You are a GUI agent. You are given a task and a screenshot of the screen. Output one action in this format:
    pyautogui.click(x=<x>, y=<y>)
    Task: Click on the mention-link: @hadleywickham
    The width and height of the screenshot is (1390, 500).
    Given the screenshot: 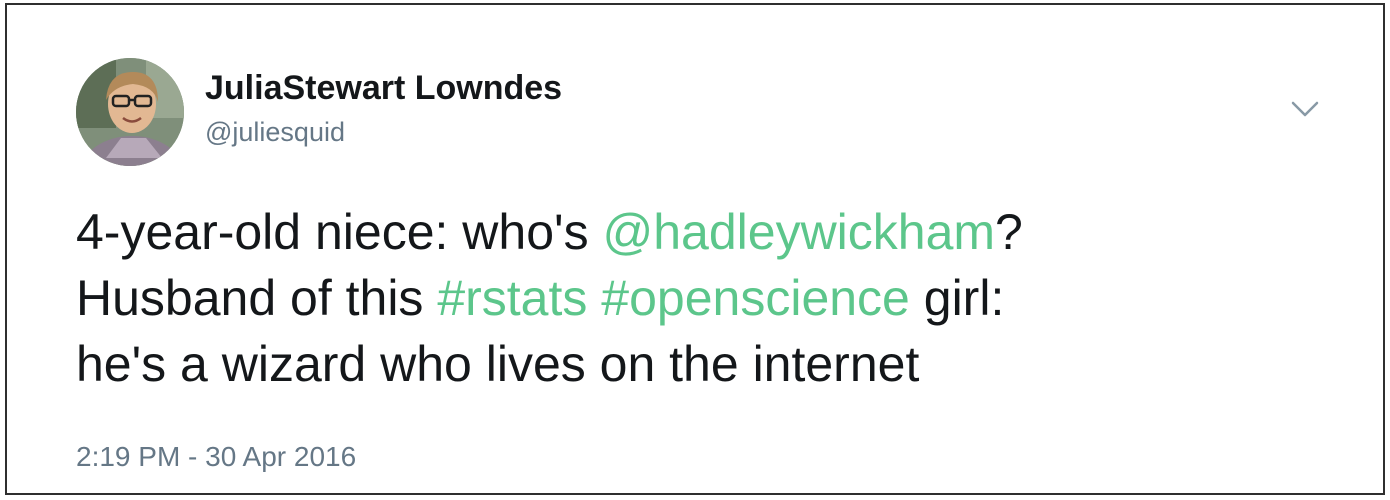 What is the action you would take?
    pyautogui.click(x=798, y=232)
    